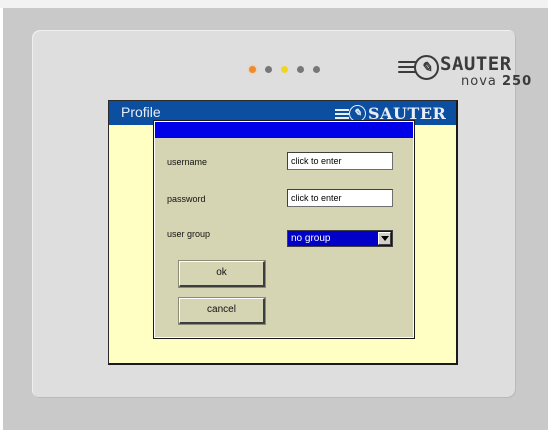  I want to click on model-number: 250, so click(517, 81).